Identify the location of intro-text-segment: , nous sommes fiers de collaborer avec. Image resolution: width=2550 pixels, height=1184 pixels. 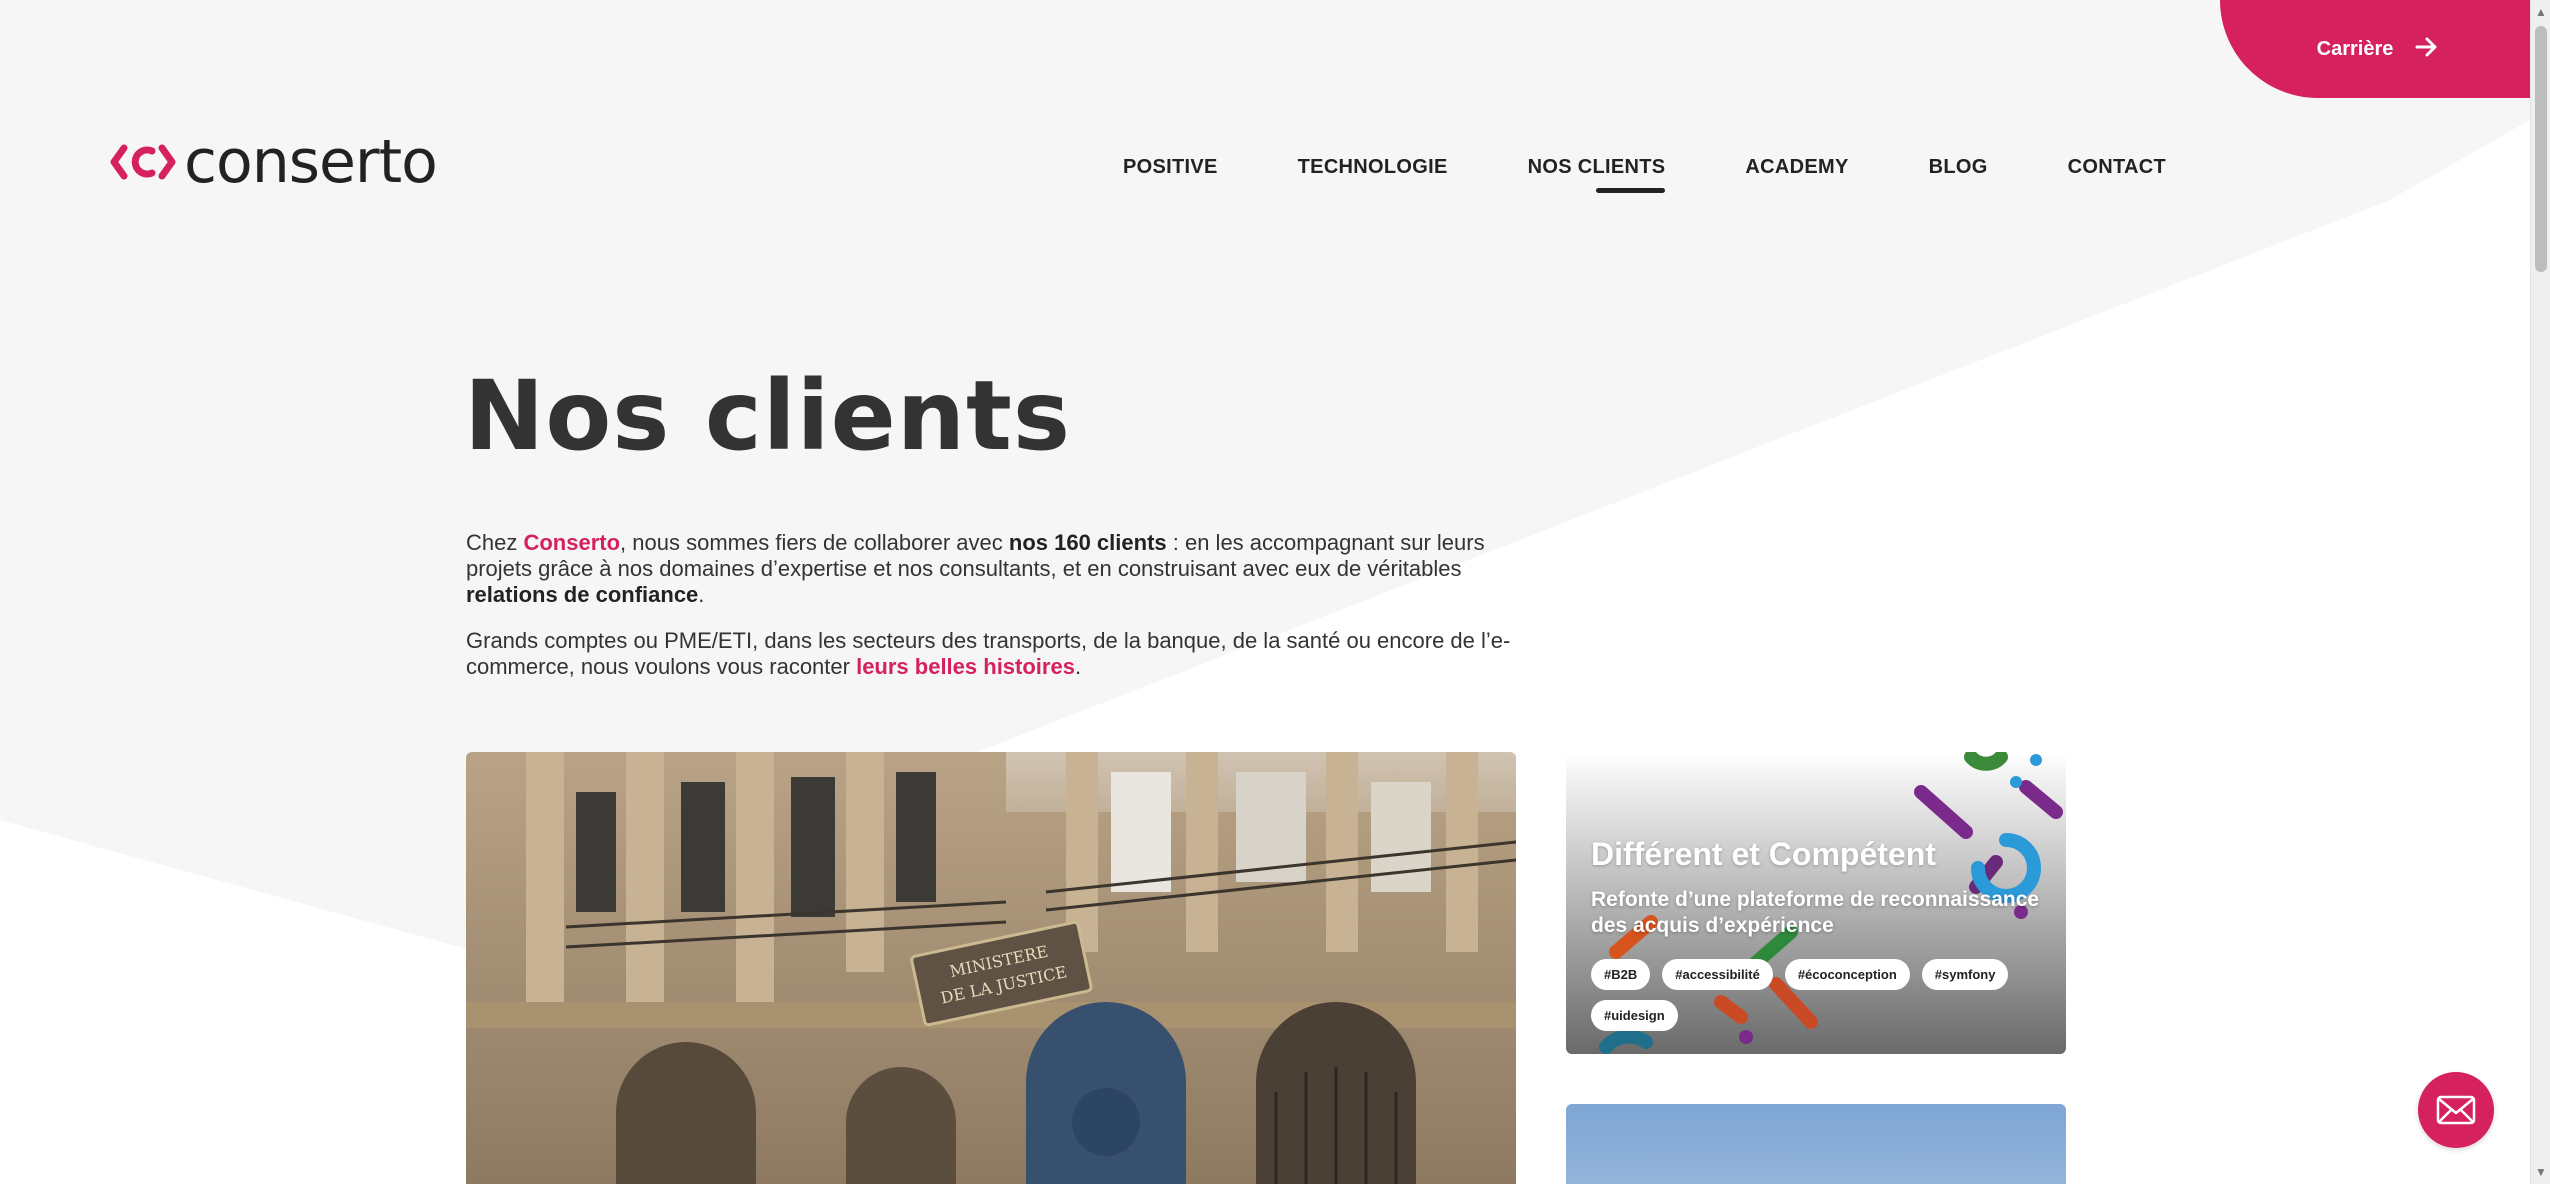
(814, 542).